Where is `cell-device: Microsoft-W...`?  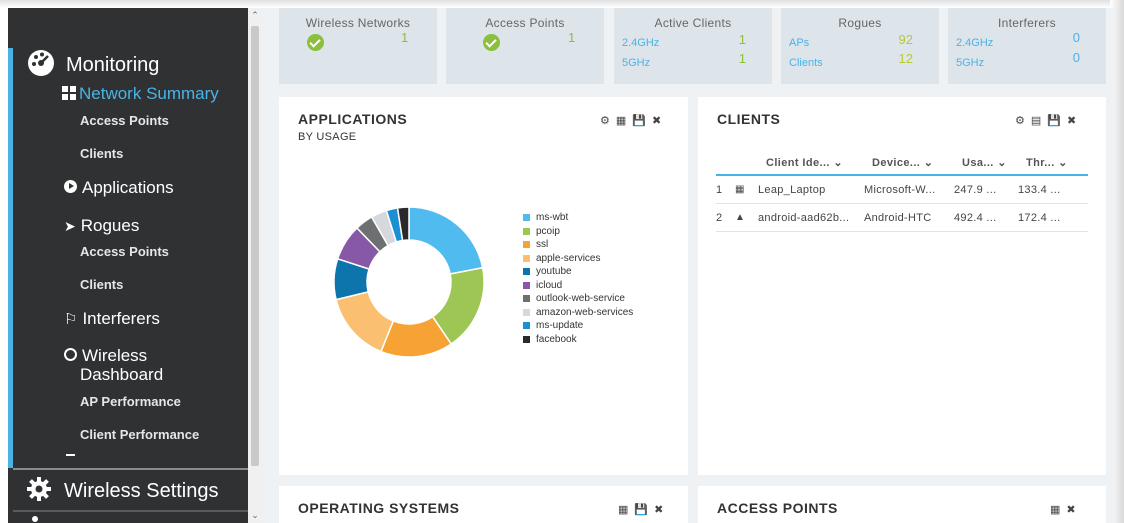 cell-device: Microsoft-W... is located at coordinates (900, 190).